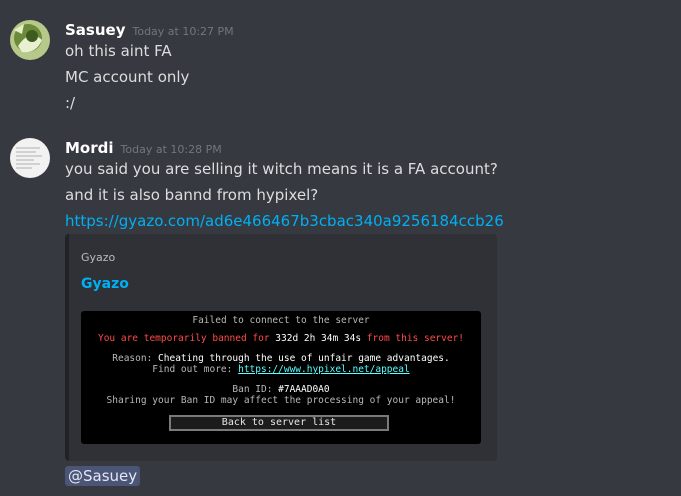 Image resolution: width=681 pixels, height=496 pixels. Describe the element at coordinates (195, 369) in the screenshot. I see `mc-findout-label: Find out more:` at that location.